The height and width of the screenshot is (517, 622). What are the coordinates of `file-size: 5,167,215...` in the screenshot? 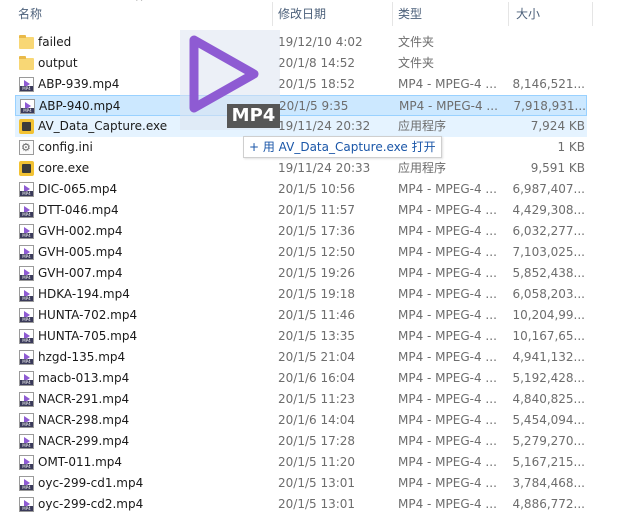 It's located at (548, 462).